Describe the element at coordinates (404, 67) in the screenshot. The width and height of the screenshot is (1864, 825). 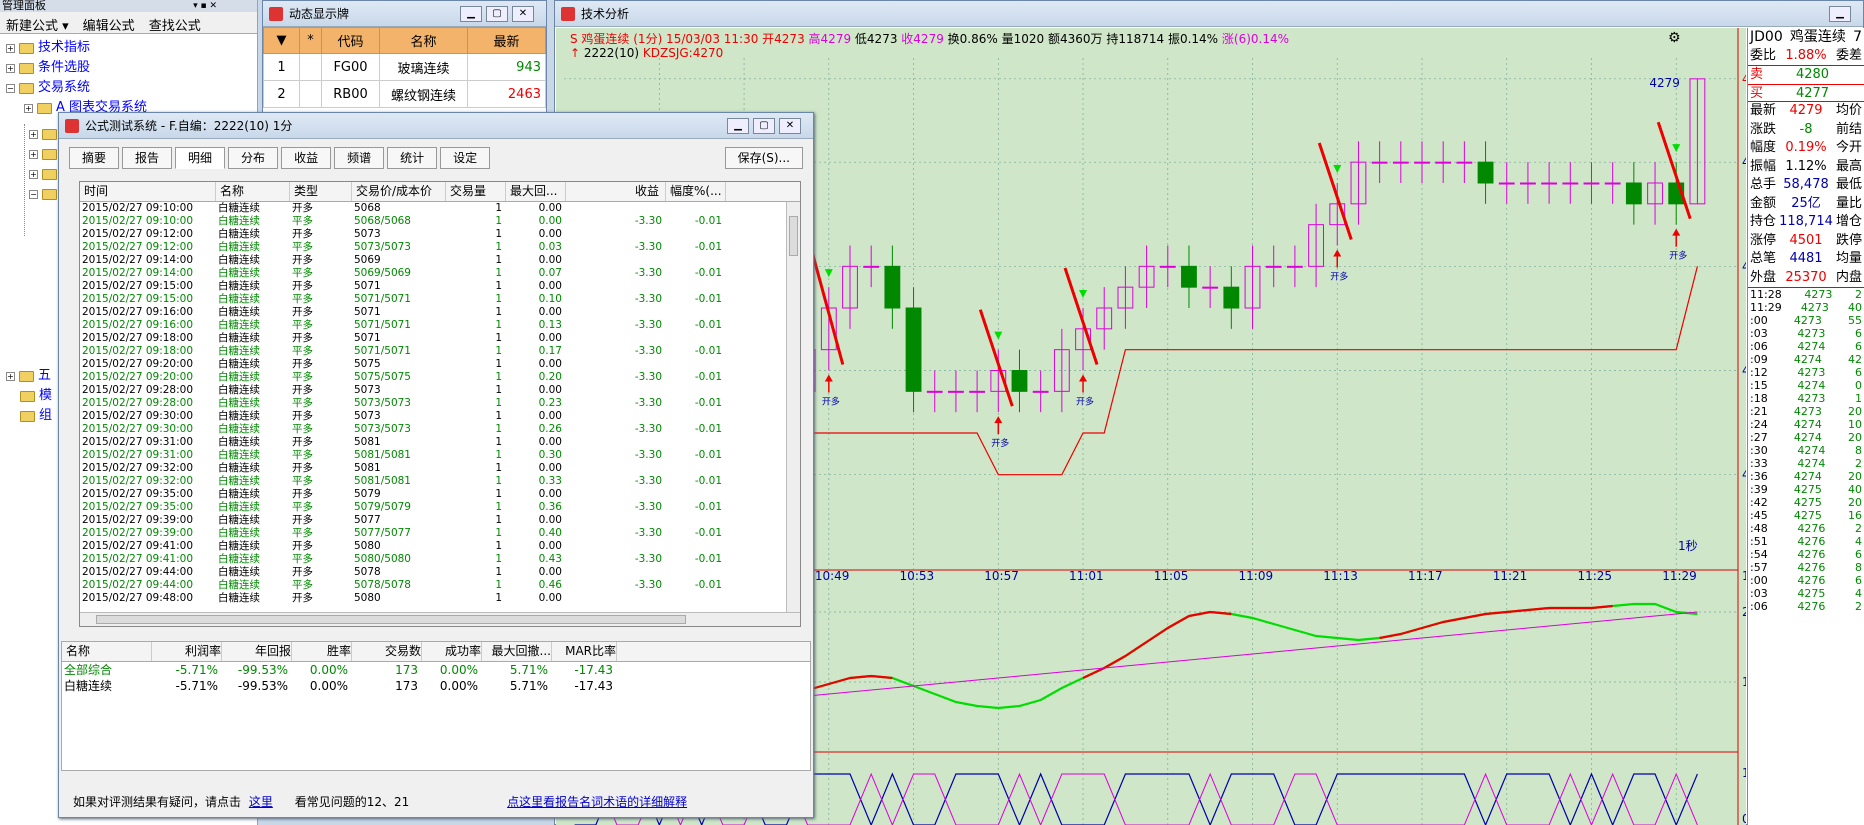
I see `quote-row: 1 FG00 玻璃连续 943` at that location.